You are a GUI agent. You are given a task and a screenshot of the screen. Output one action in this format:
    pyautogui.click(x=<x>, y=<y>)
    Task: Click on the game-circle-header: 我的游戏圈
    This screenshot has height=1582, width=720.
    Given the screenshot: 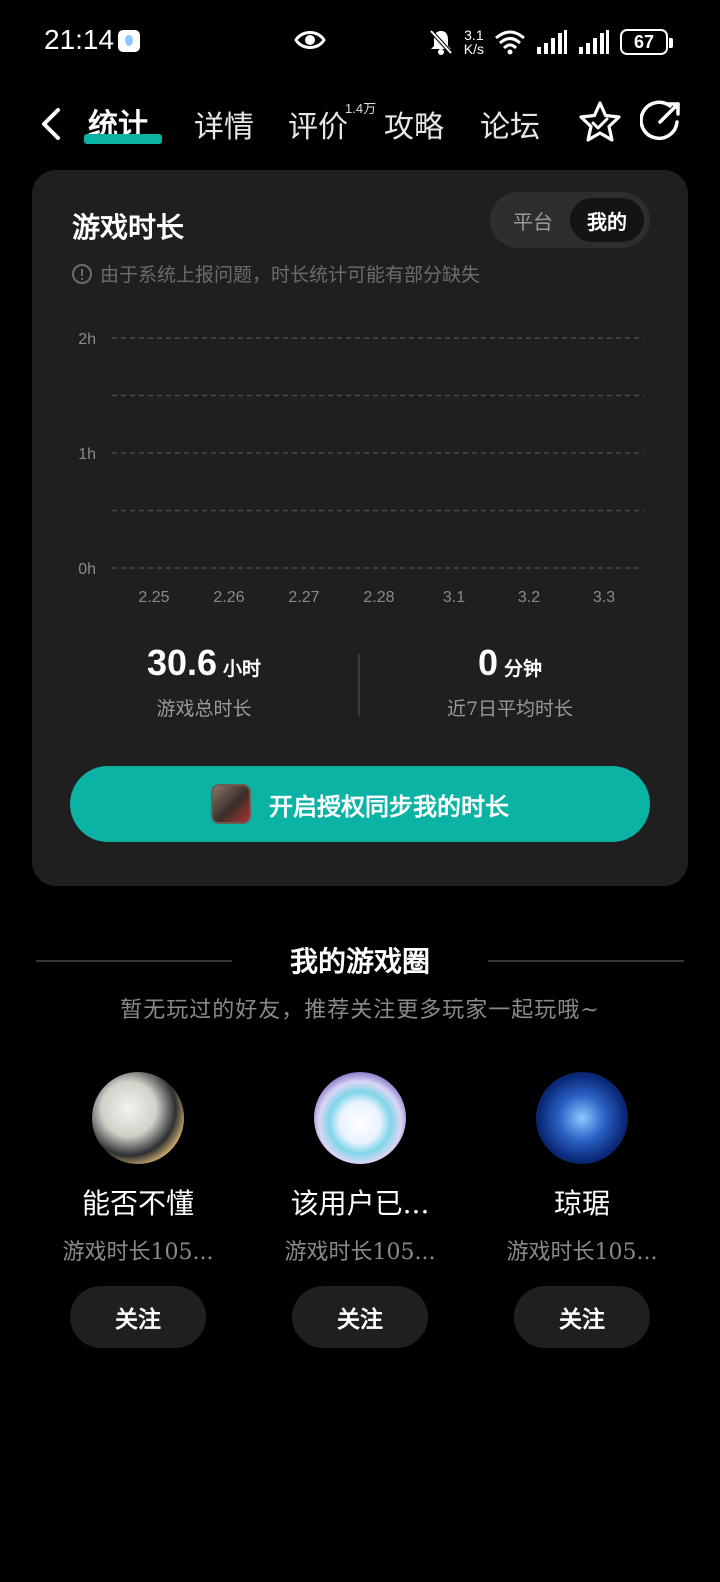 What is the action you would take?
    pyautogui.click(x=360, y=960)
    